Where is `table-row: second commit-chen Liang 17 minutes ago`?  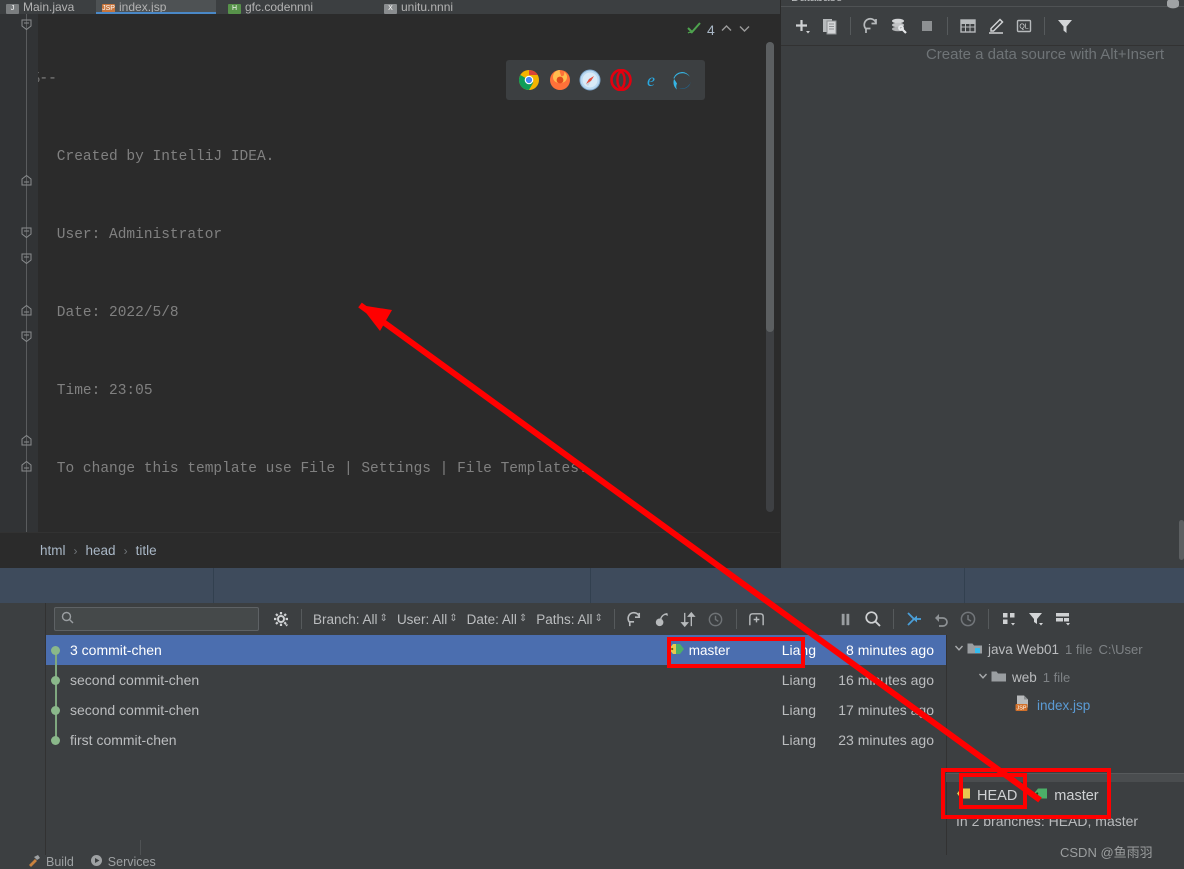 table-row: second commit-chen Liang 17 minutes ago is located at coordinates (496, 710).